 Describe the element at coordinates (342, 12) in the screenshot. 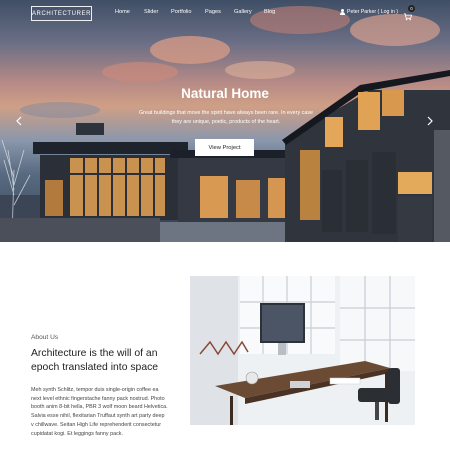

I see `user-icon` at that location.